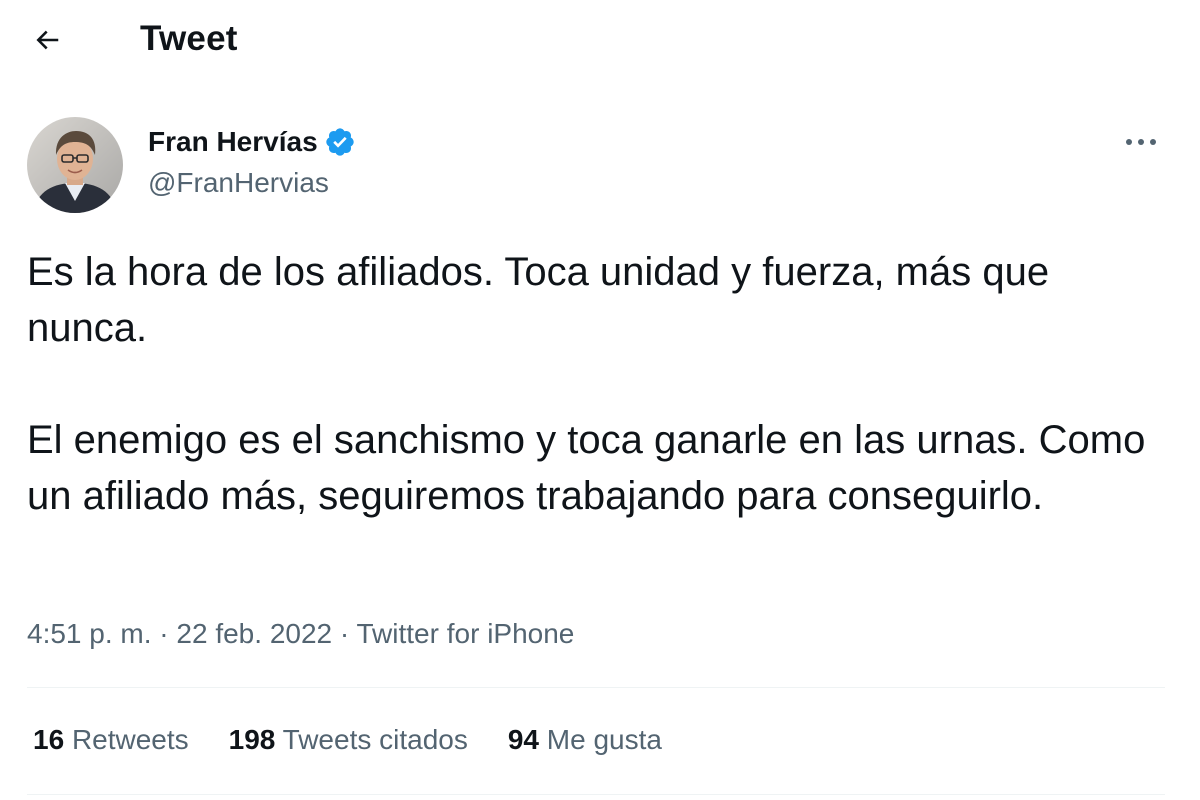  I want to click on tweet-source: Twitter for iPhone, so click(466, 633).